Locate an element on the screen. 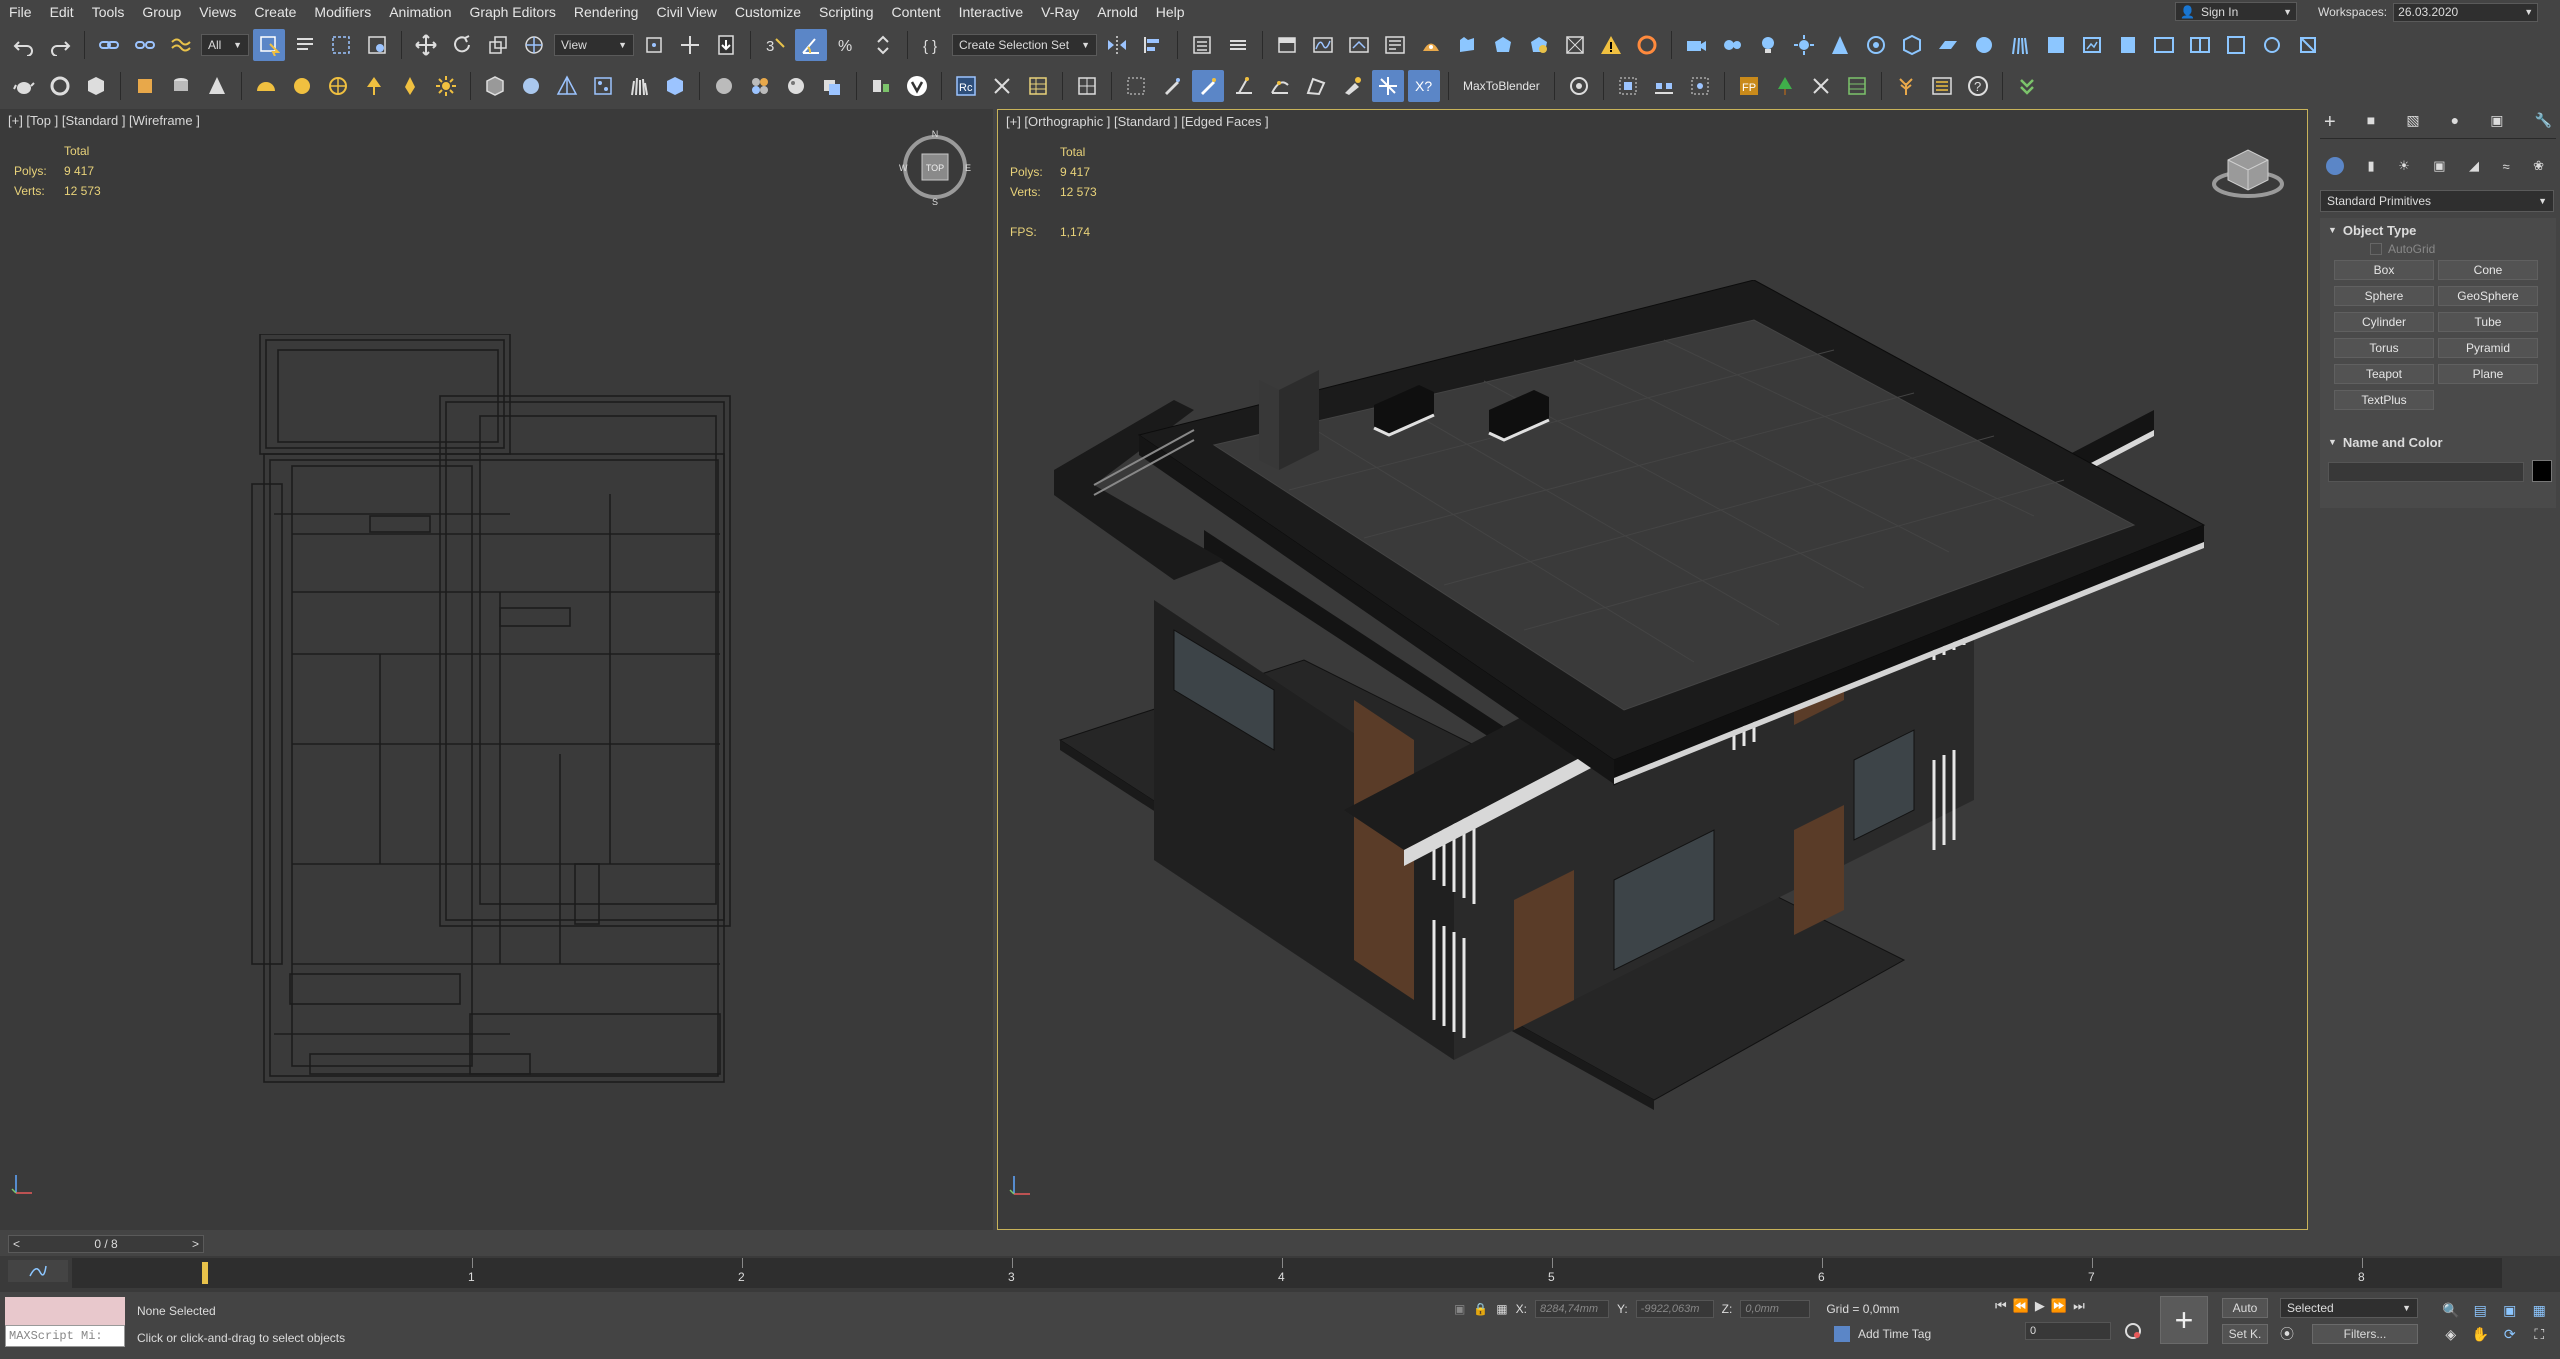 The width and height of the screenshot is (2560, 1359). menu-arnold: Arnold is located at coordinates (1117, 12).